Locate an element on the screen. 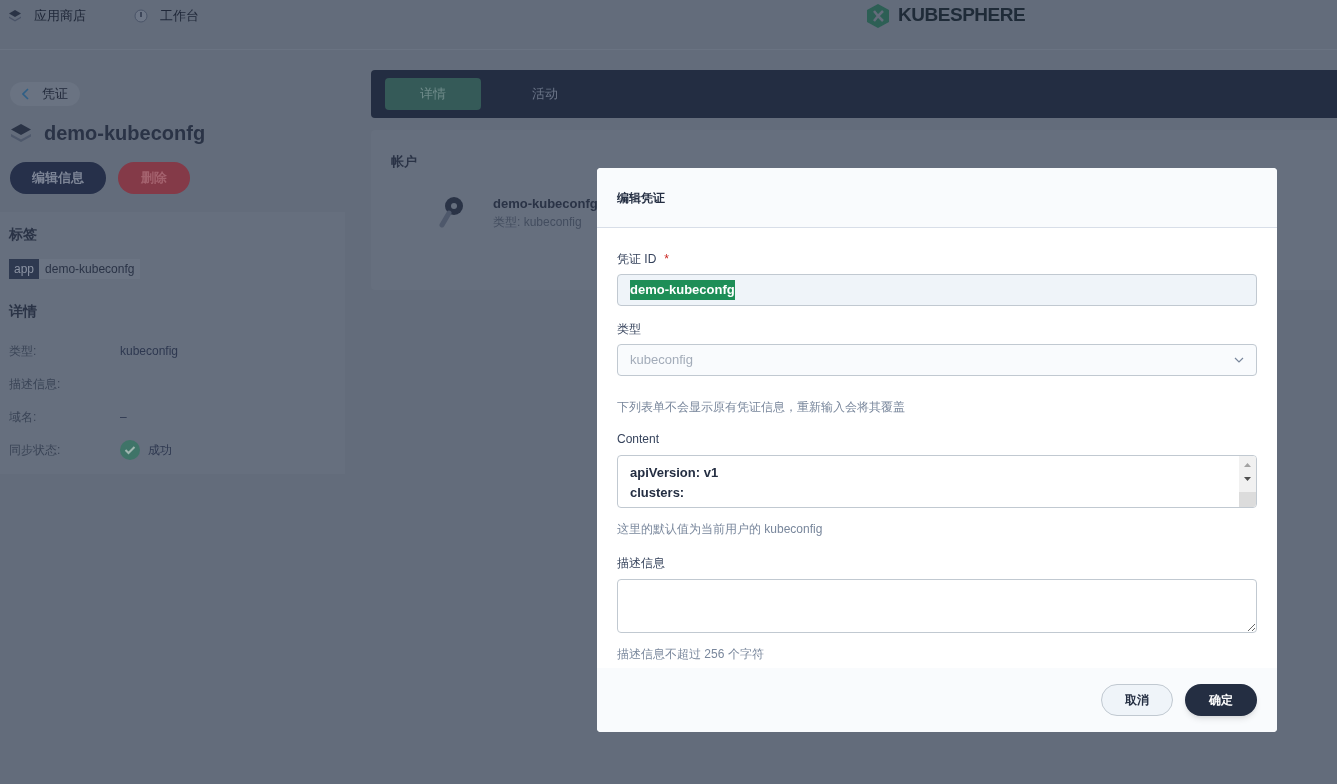 The height and width of the screenshot is (784, 1337). scrollbar-icon is located at coordinates (1247, 481).